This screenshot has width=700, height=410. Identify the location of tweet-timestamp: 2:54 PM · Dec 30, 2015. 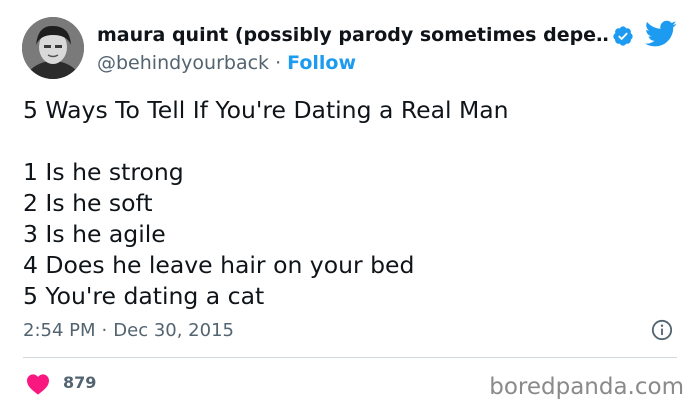
(128, 331).